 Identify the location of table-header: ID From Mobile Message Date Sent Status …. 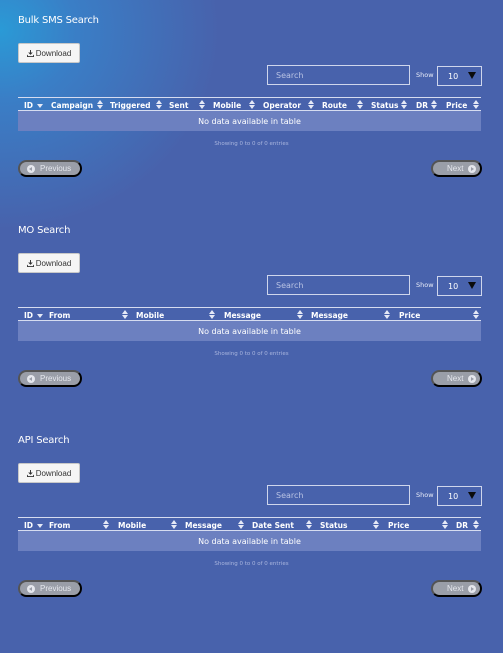
(249, 524).